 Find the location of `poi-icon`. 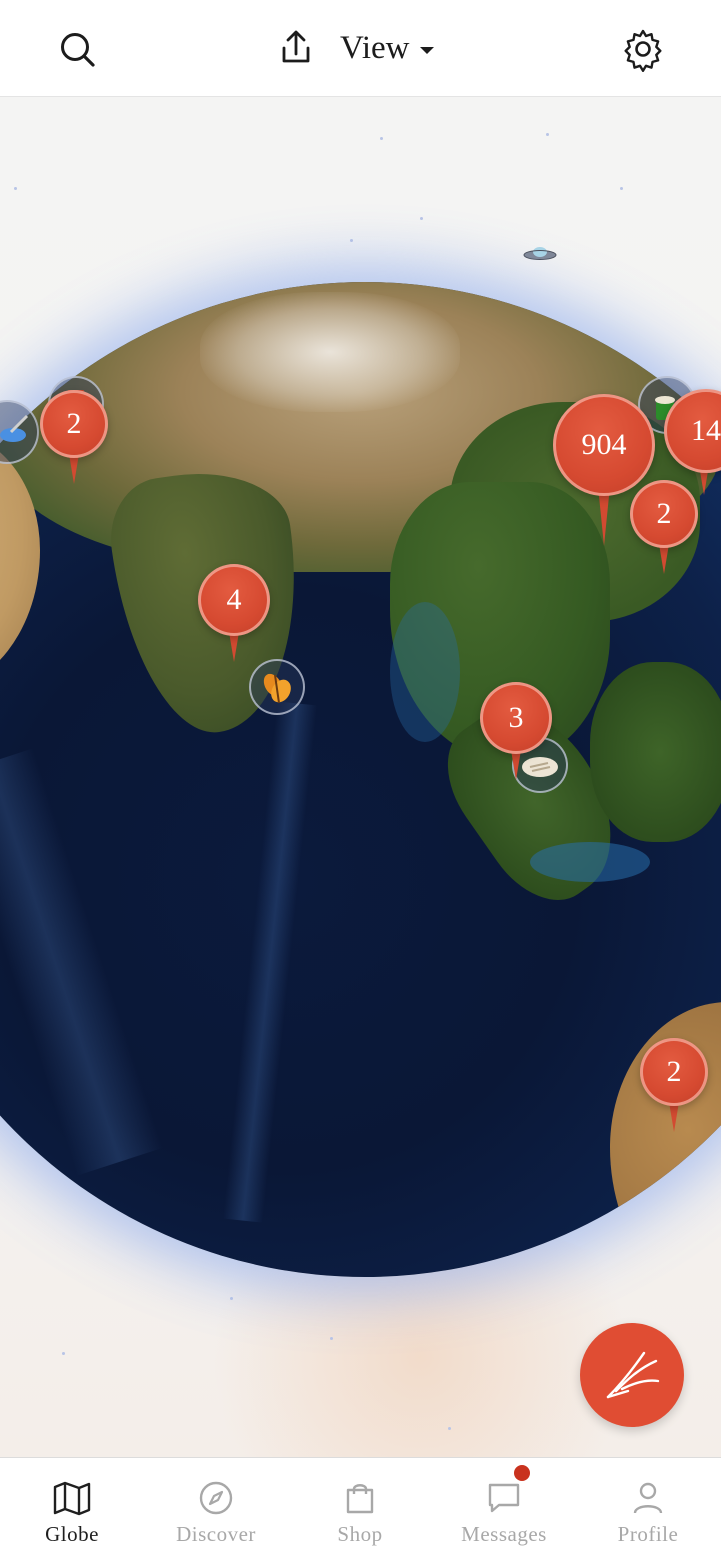

poi-icon is located at coordinates (19, 432).